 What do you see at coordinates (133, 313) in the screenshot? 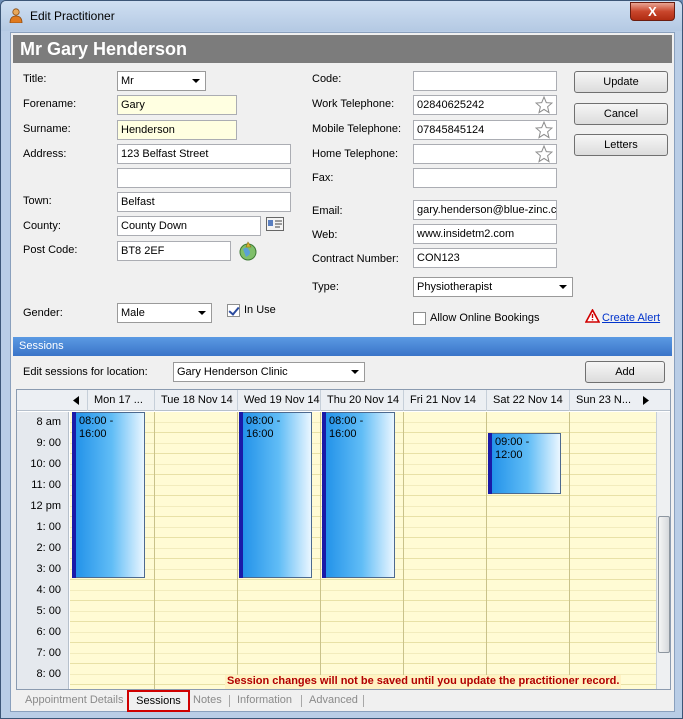
I see `gender-select-value: Male` at bounding box center [133, 313].